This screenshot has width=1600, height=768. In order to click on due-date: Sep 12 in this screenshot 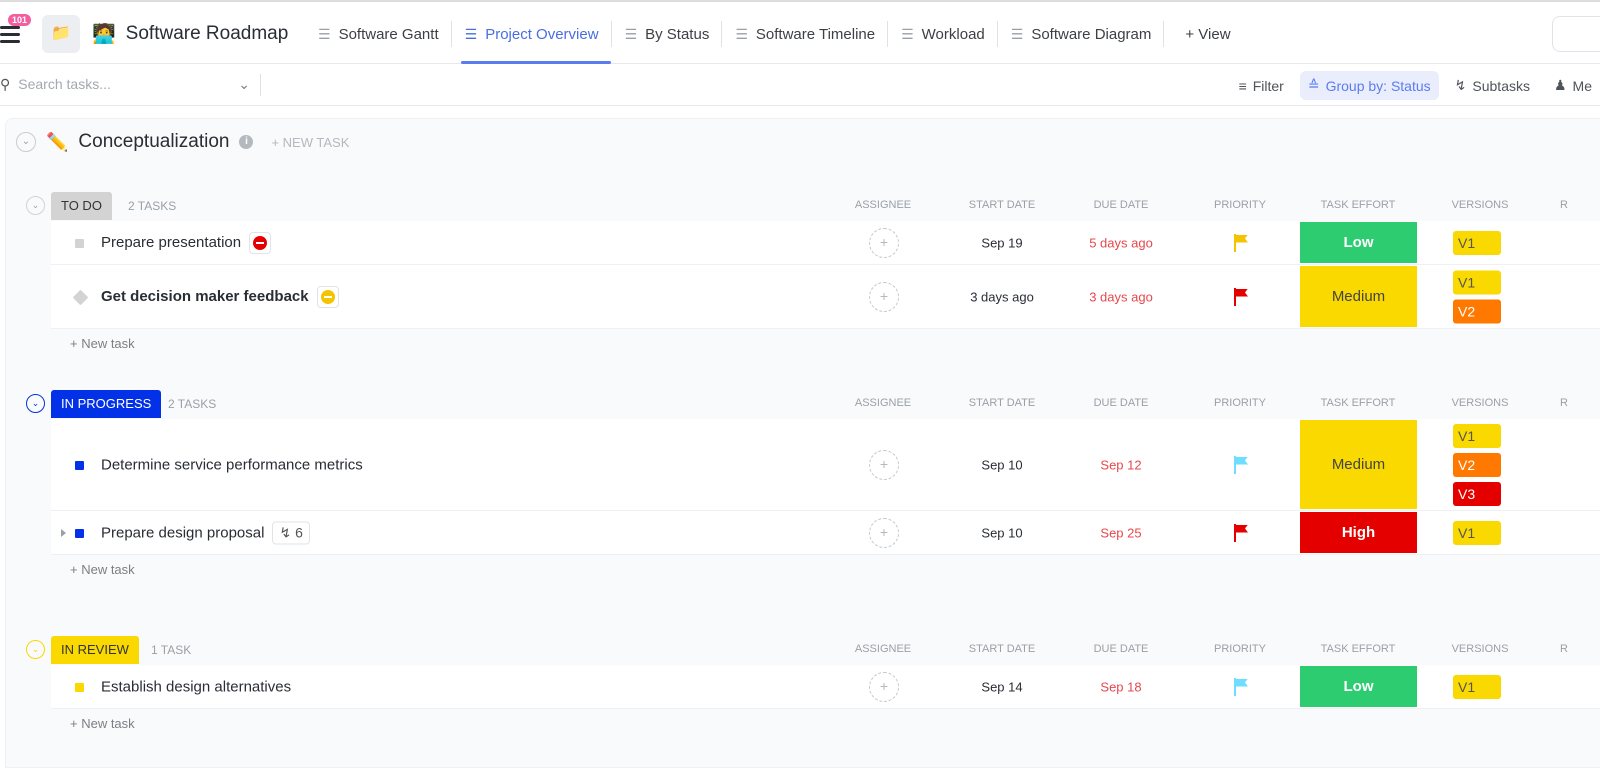, I will do `click(1120, 464)`.